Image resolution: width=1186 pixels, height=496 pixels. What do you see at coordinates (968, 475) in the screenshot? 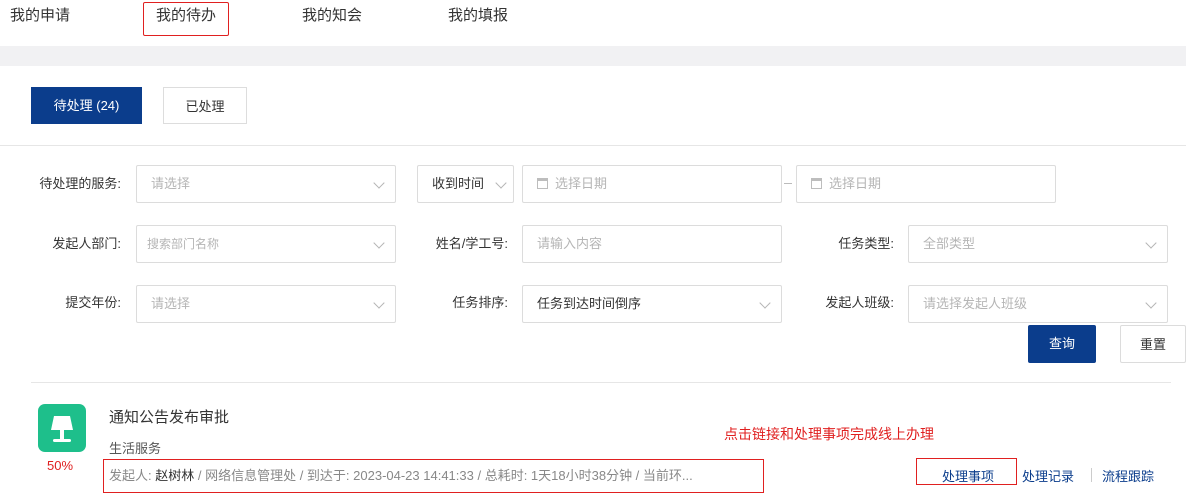
I see `handle-task-link: 处理事项` at bounding box center [968, 475].